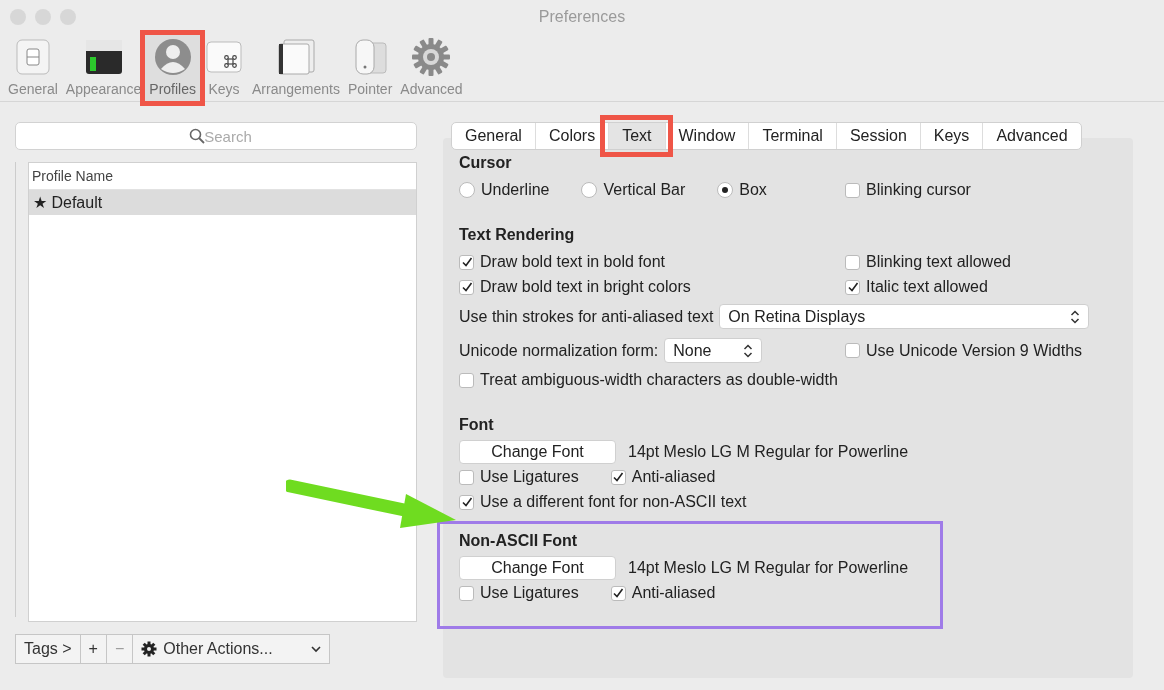 The image size is (1164, 690). Describe the element at coordinates (486, 163) in the screenshot. I see `section-title: Cursor` at that location.